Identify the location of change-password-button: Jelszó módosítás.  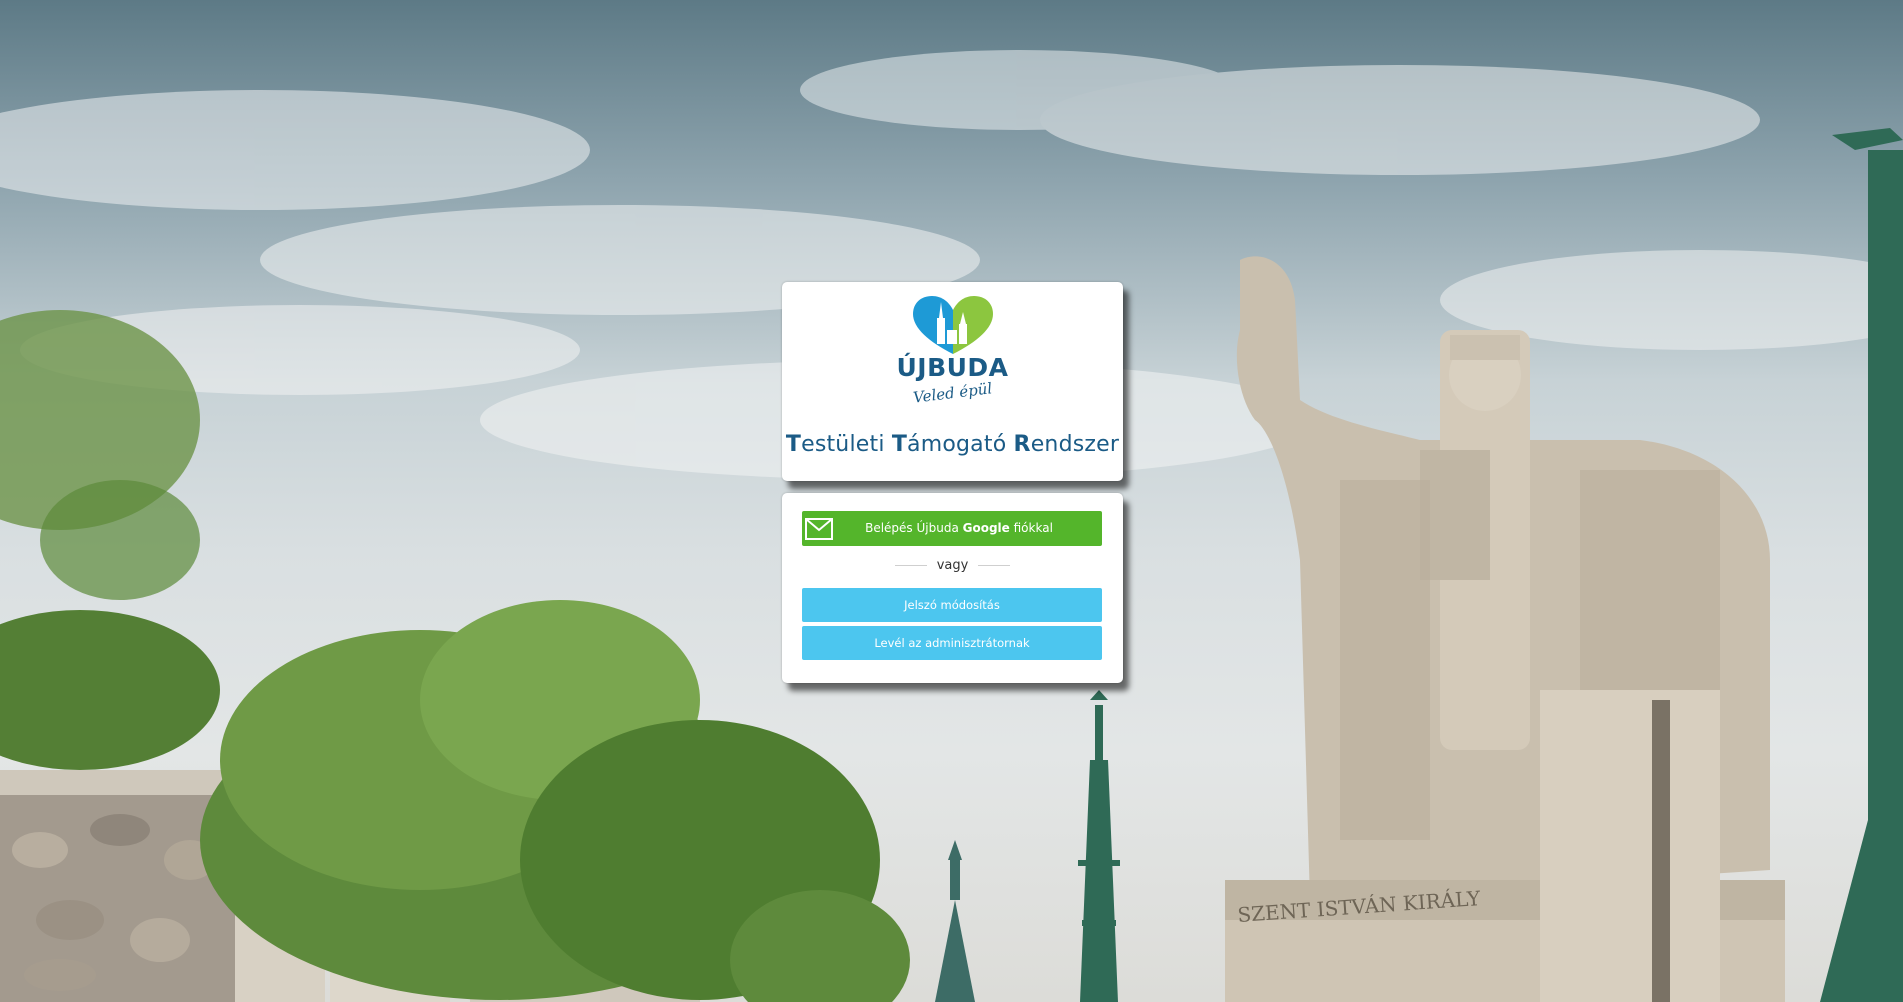
(952, 605).